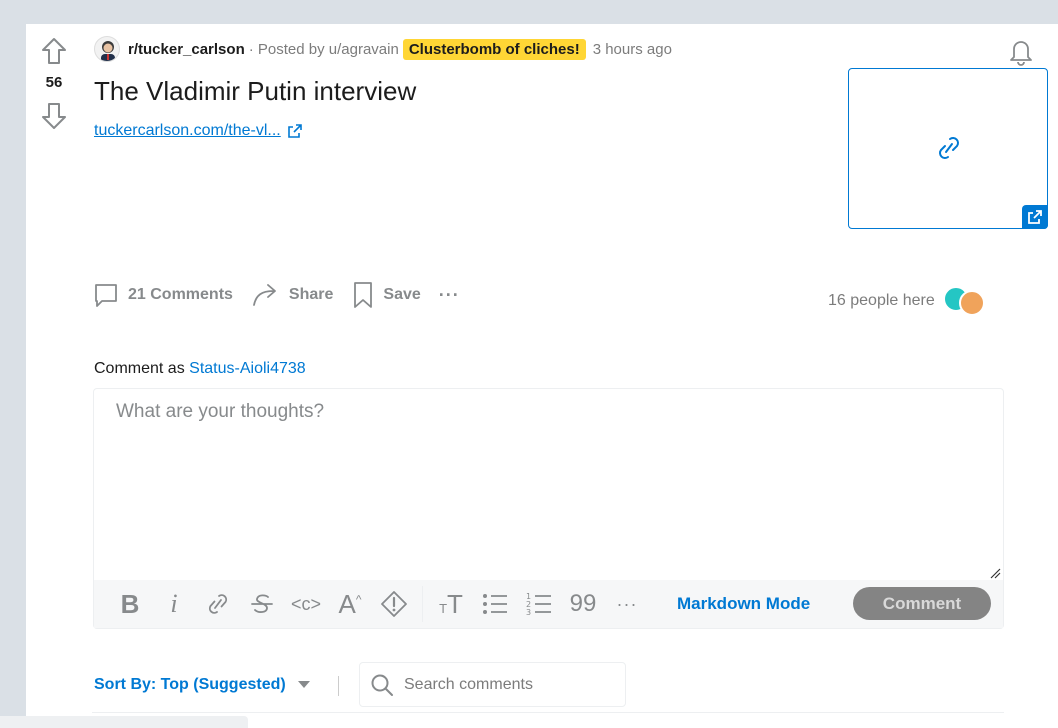  I want to click on posted-by: · Posted by u/agravain, so click(324, 49).